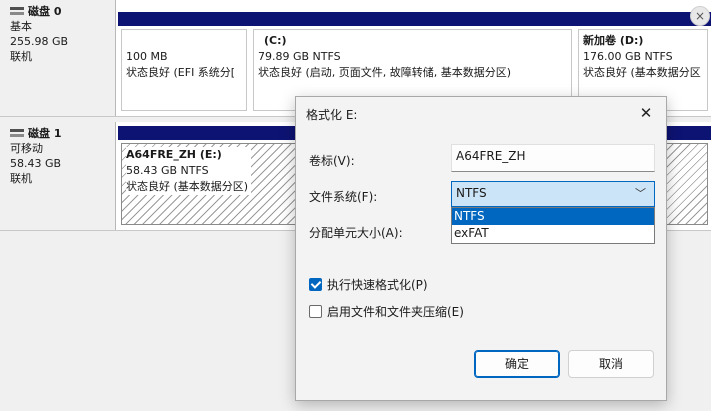  Describe the element at coordinates (377, 285) in the screenshot. I see `quick-format-label: 执行快速格式化(P)` at that location.